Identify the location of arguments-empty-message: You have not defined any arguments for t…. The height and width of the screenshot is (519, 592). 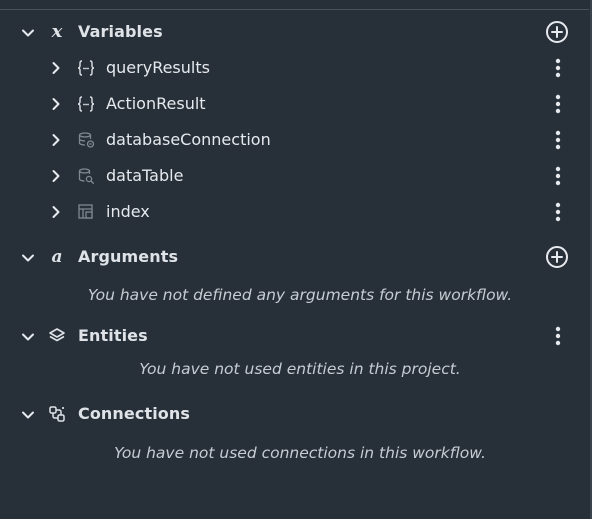
(300, 295).